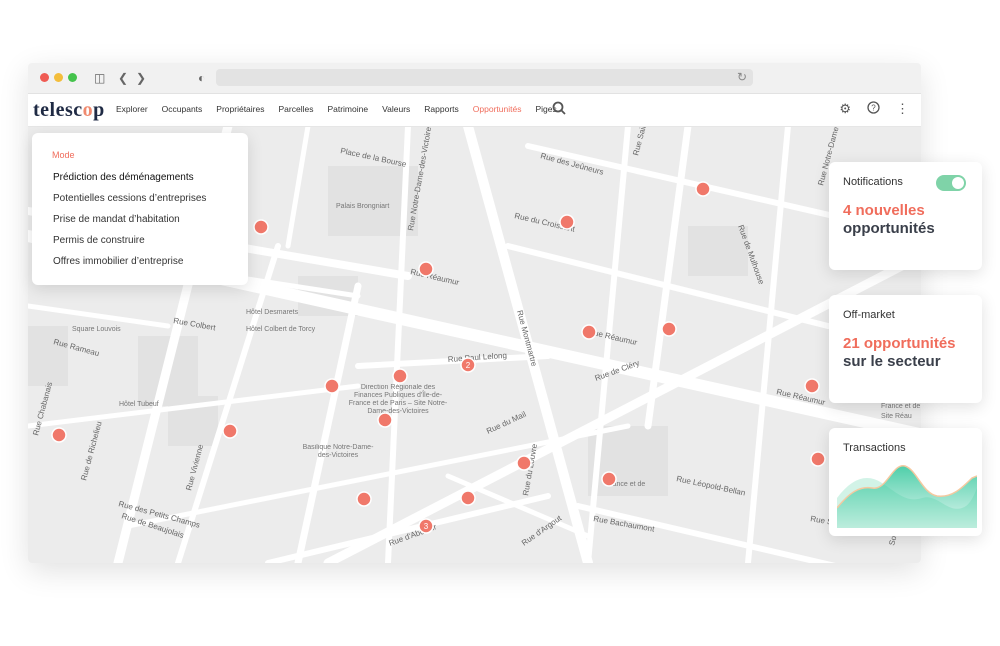  I want to click on nav-item-explorer: Explorer, so click(132, 109).